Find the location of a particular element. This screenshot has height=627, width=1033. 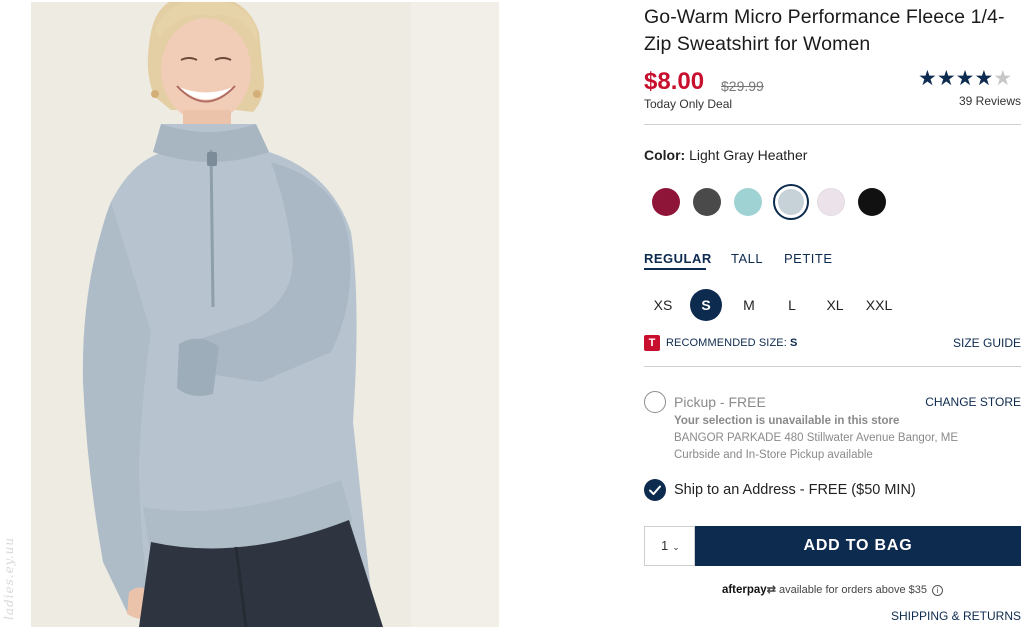

color-swatch-black is located at coordinates (872, 202).